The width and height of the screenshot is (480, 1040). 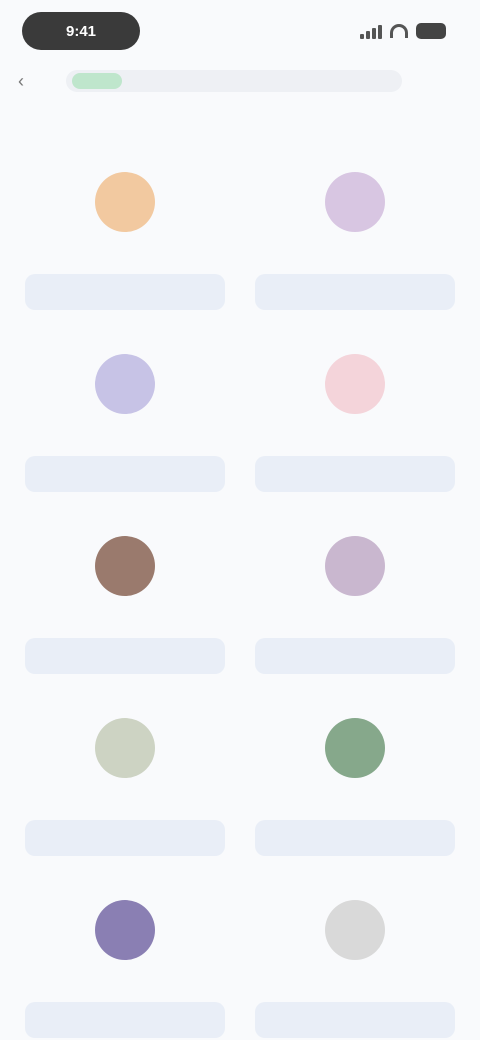 I want to click on chevron-left-icon: ‹, so click(x=27, y=81).